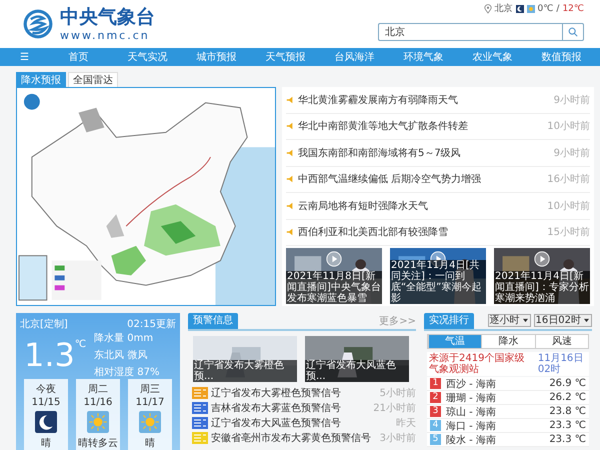  I want to click on map-tab: 全国雷达, so click(93, 79).